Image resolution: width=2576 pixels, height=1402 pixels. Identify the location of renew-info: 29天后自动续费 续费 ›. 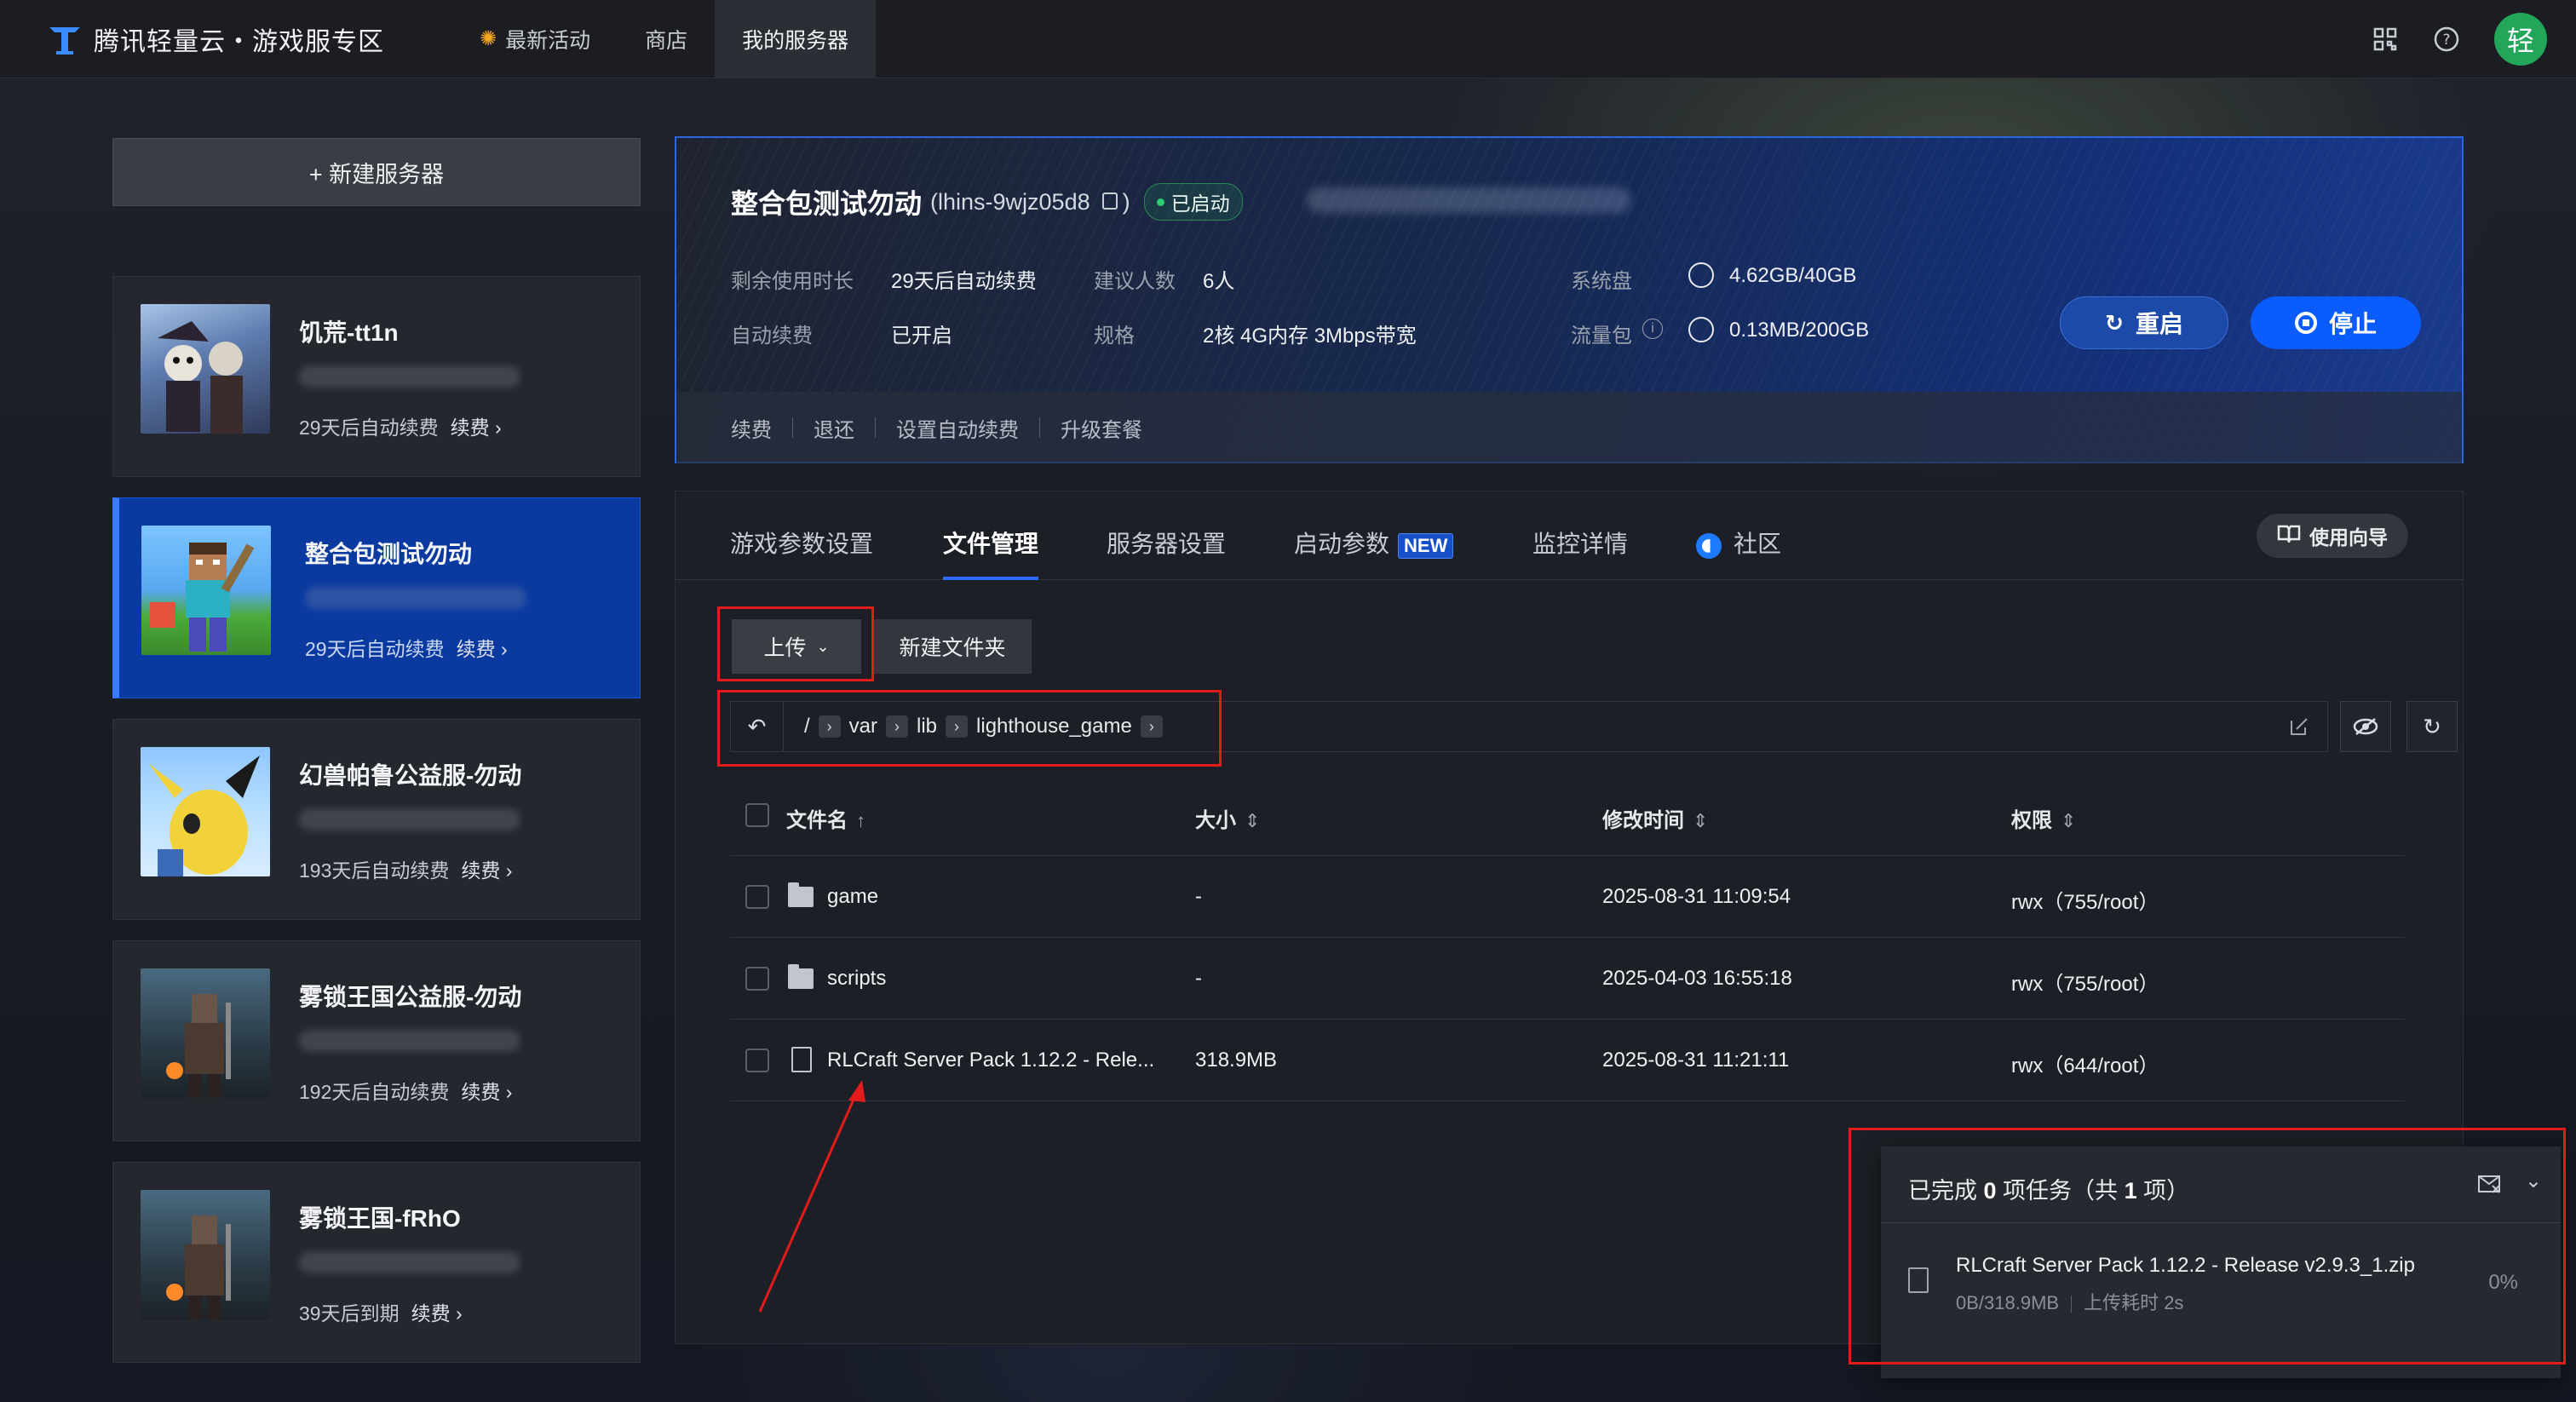
(406, 647).